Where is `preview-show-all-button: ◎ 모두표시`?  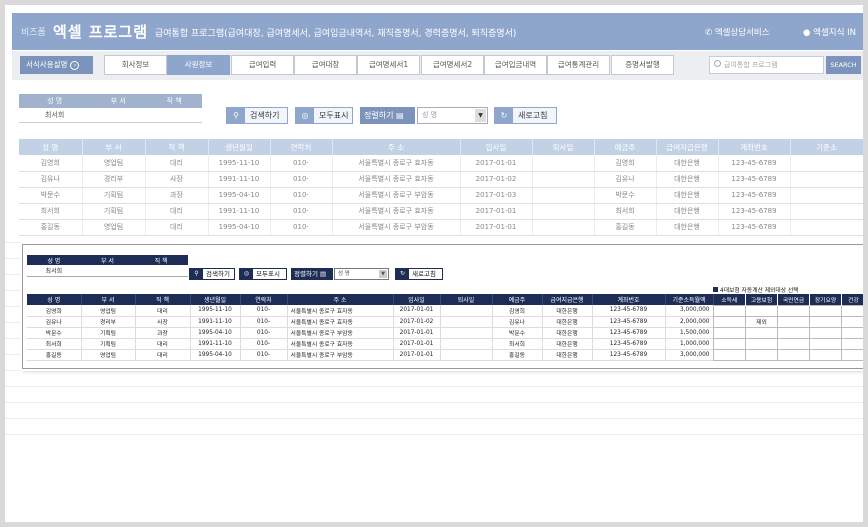 preview-show-all-button: ◎ 모두표시 is located at coordinates (263, 274).